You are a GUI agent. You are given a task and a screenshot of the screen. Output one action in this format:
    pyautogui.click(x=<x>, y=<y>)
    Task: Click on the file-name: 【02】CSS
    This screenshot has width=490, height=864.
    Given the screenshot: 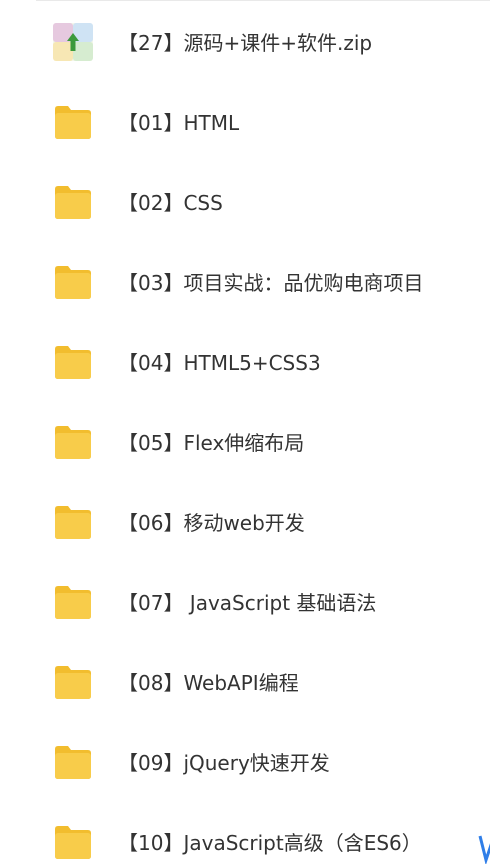 What is the action you would take?
    pyautogui.click(x=170, y=203)
    